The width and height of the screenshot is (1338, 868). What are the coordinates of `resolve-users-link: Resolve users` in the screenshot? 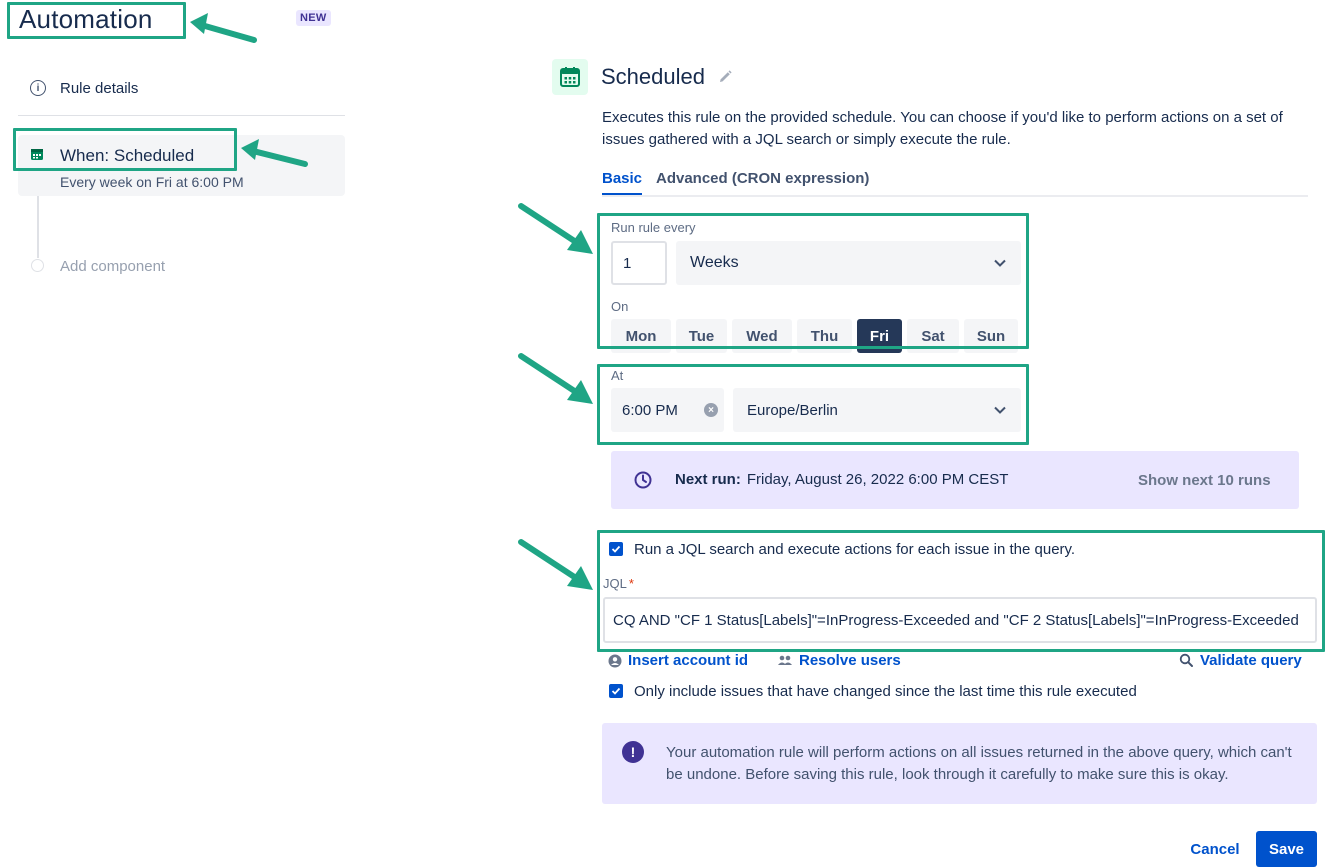 It's located at (839, 660).